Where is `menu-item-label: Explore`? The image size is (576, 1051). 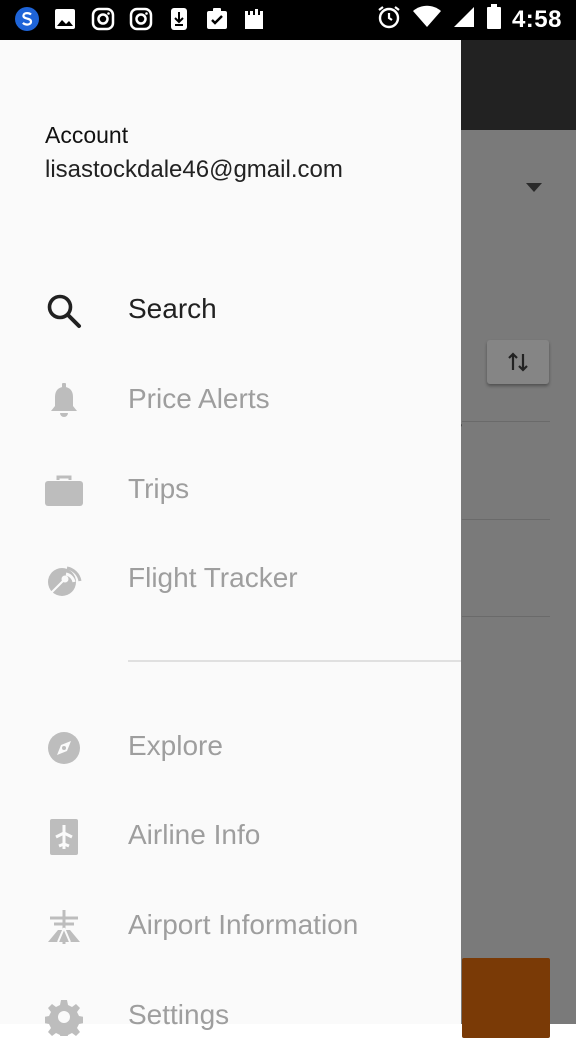
menu-item-label: Explore is located at coordinates (175, 745).